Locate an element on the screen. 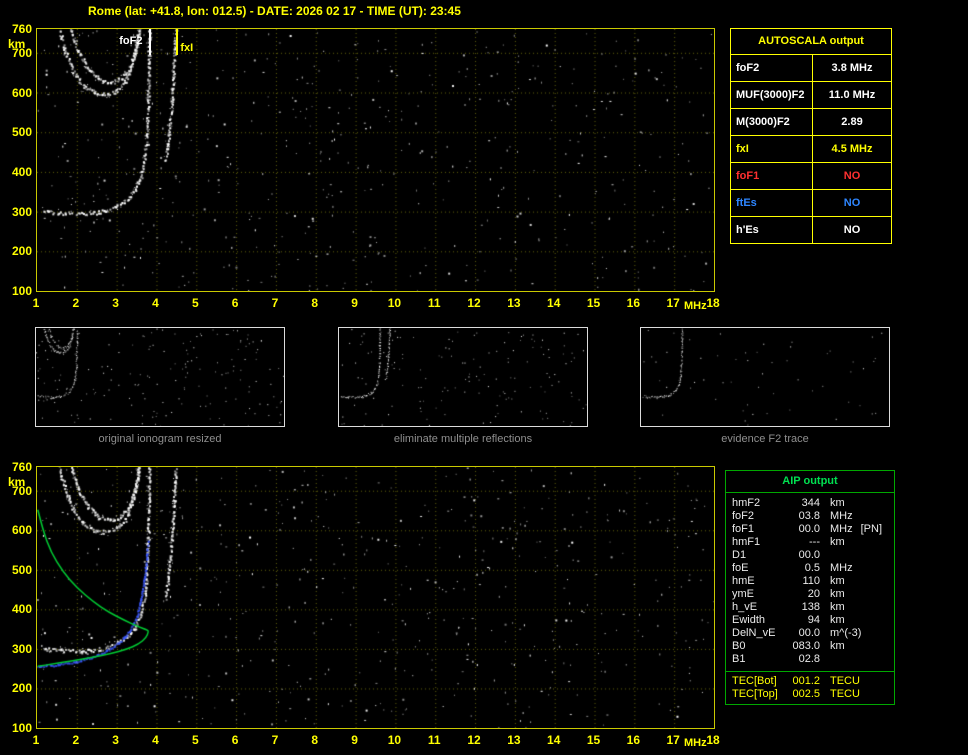 The width and height of the screenshot is (968, 755). autoscala-table-title: AUTOSCALA output is located at coordinates (811, 41).